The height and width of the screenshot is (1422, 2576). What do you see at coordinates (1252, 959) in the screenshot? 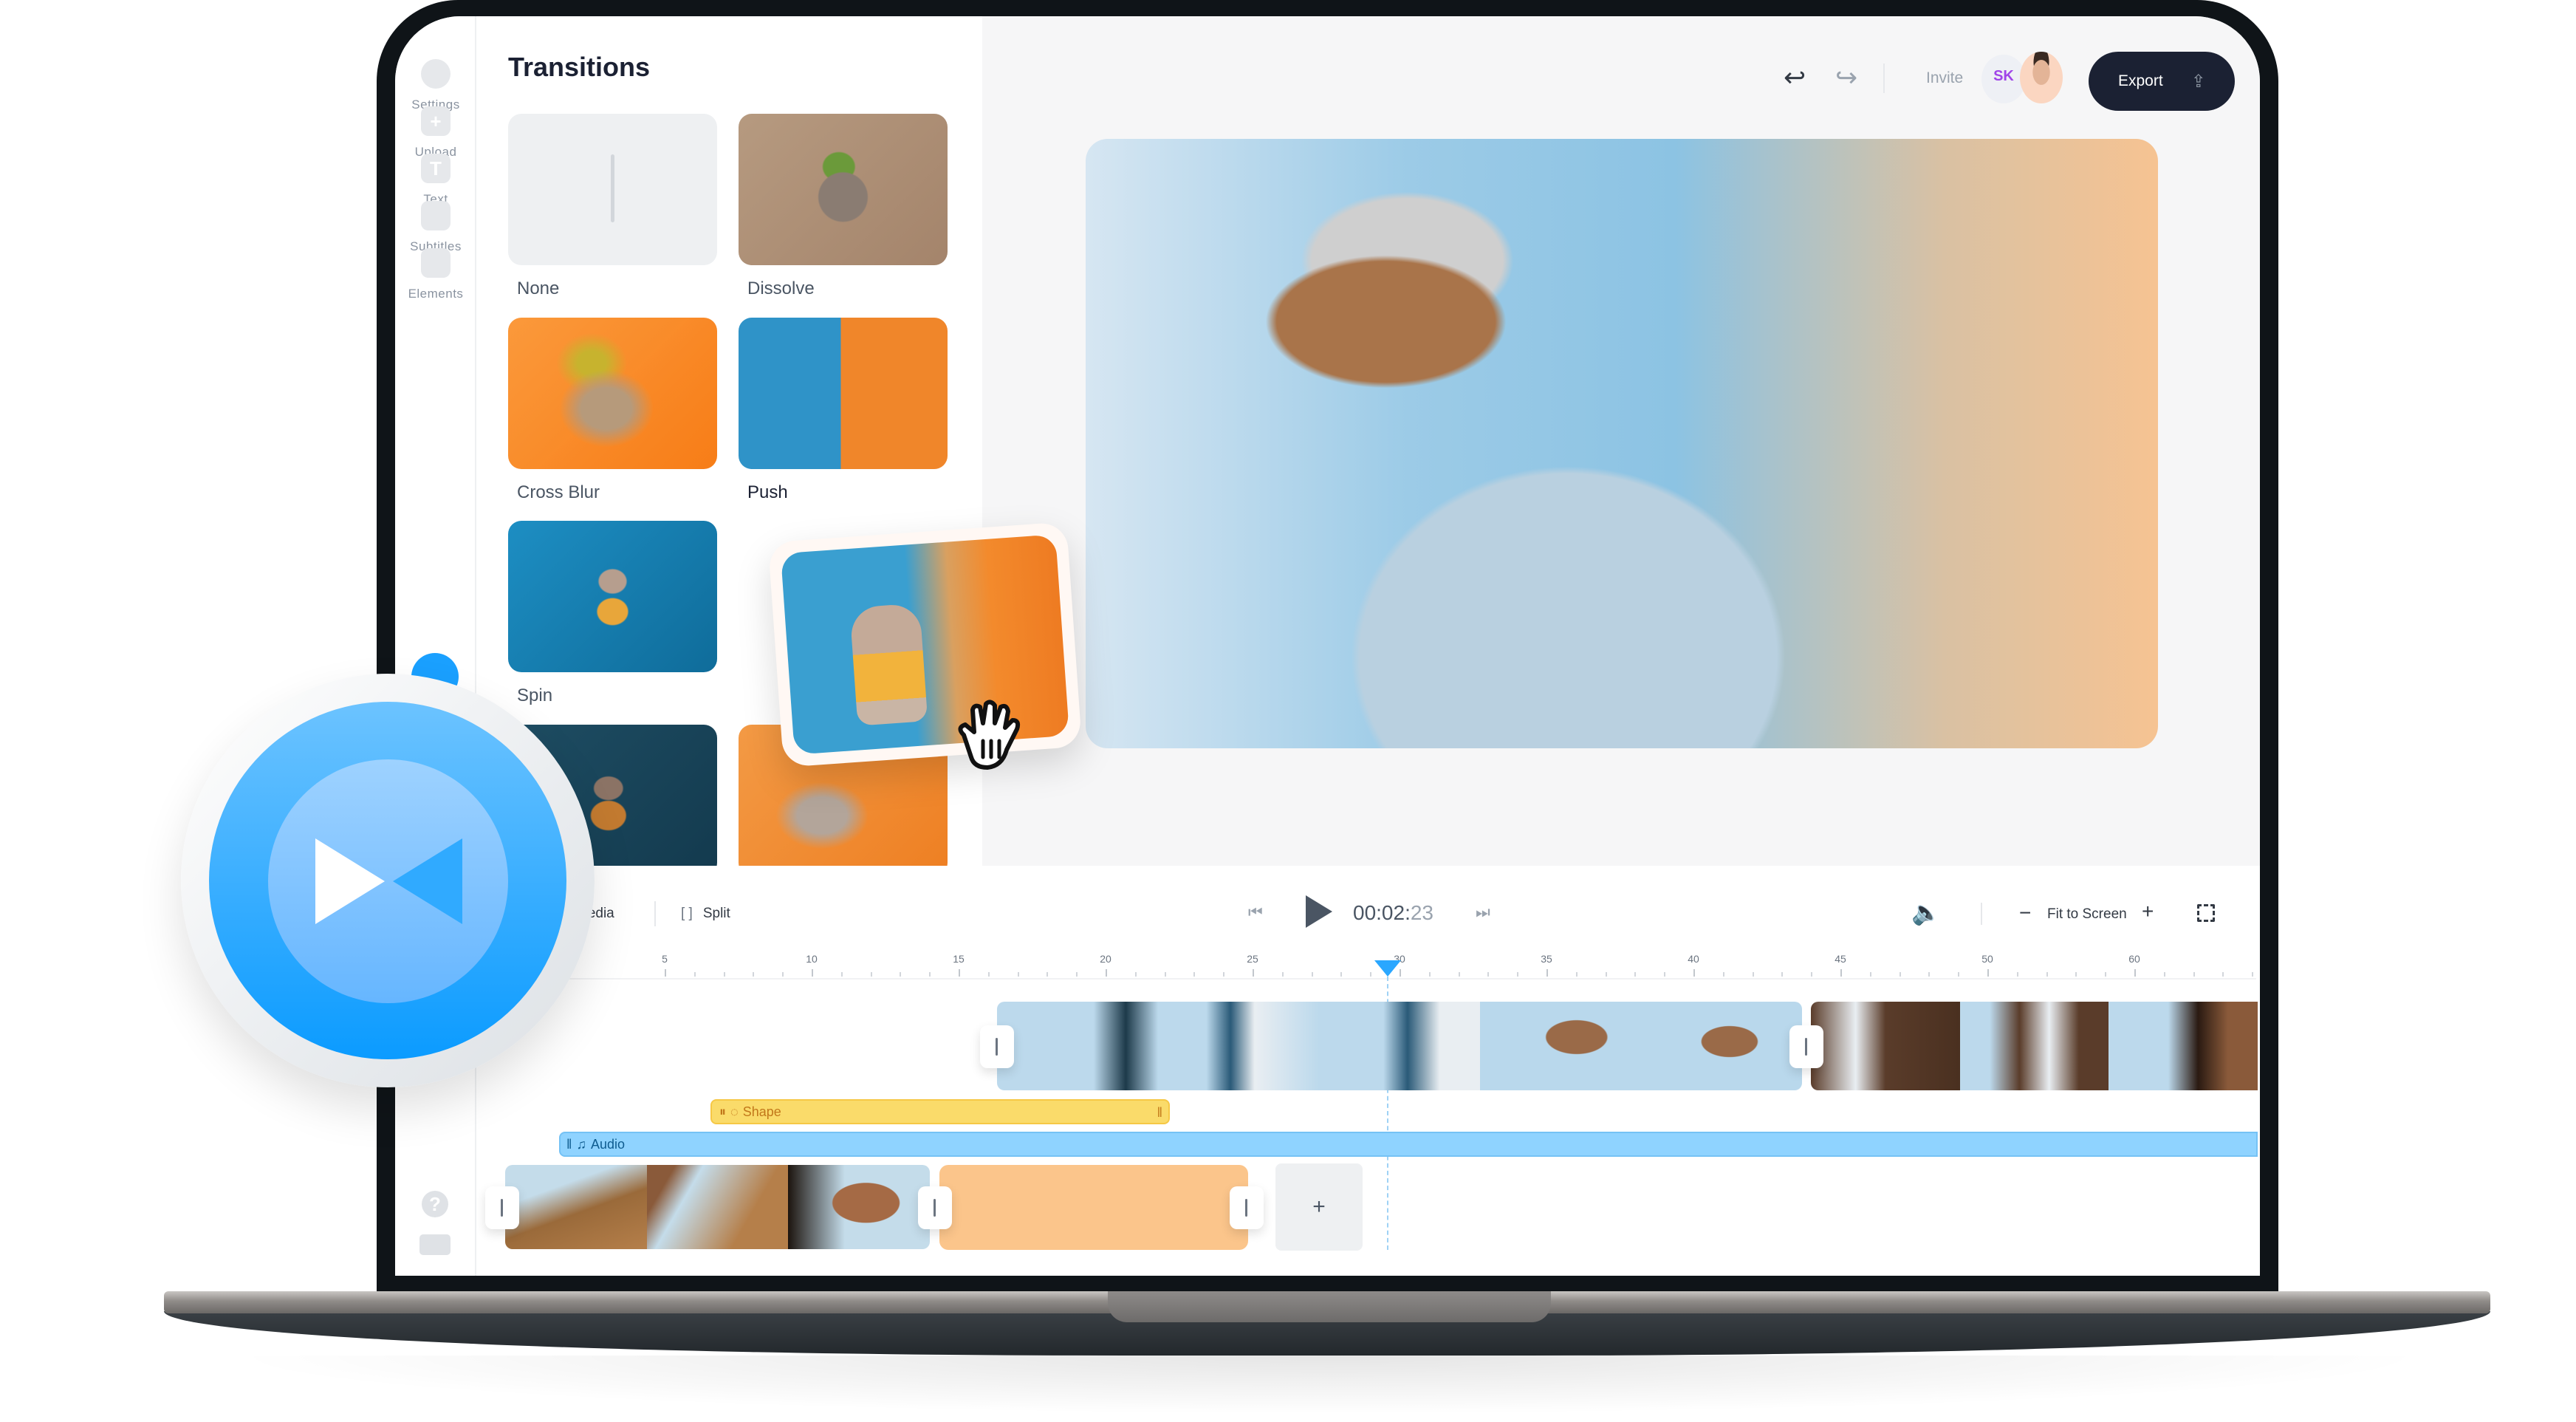
I see `ruler-tick-label: 25` at bounding box center [1252, 959].